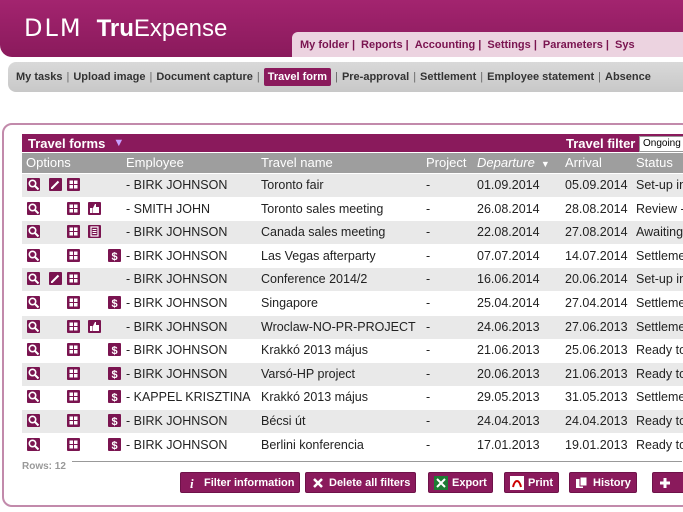 This screenshot has height=512, width=683. Describe the element at coordinates (193, 483) in the screenshot. I see `info-icon: i` at that location.